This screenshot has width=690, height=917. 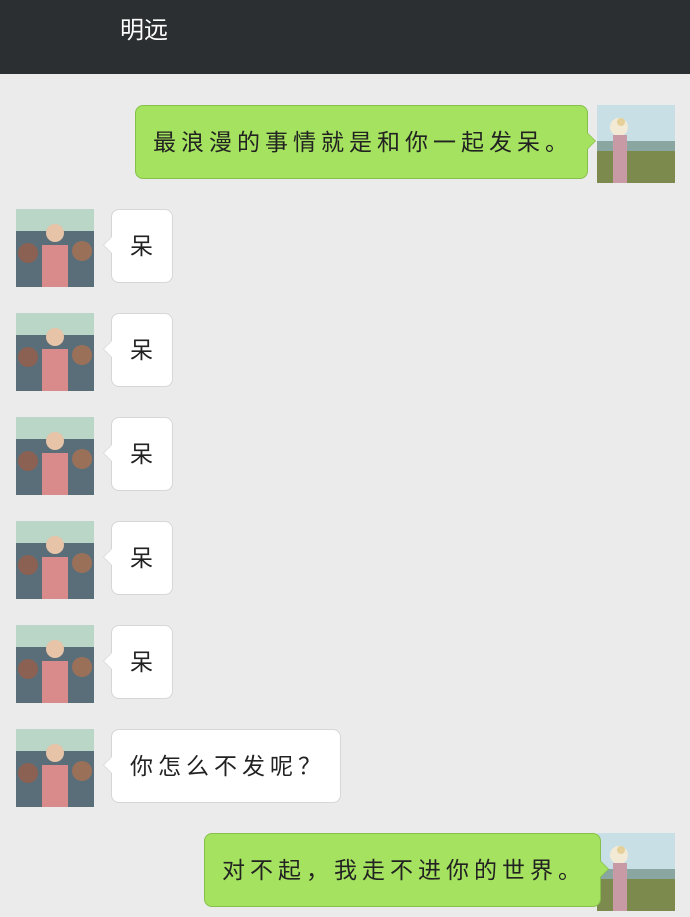 I want to click on contact-name-title: 明远, so click(x=144, y=30).